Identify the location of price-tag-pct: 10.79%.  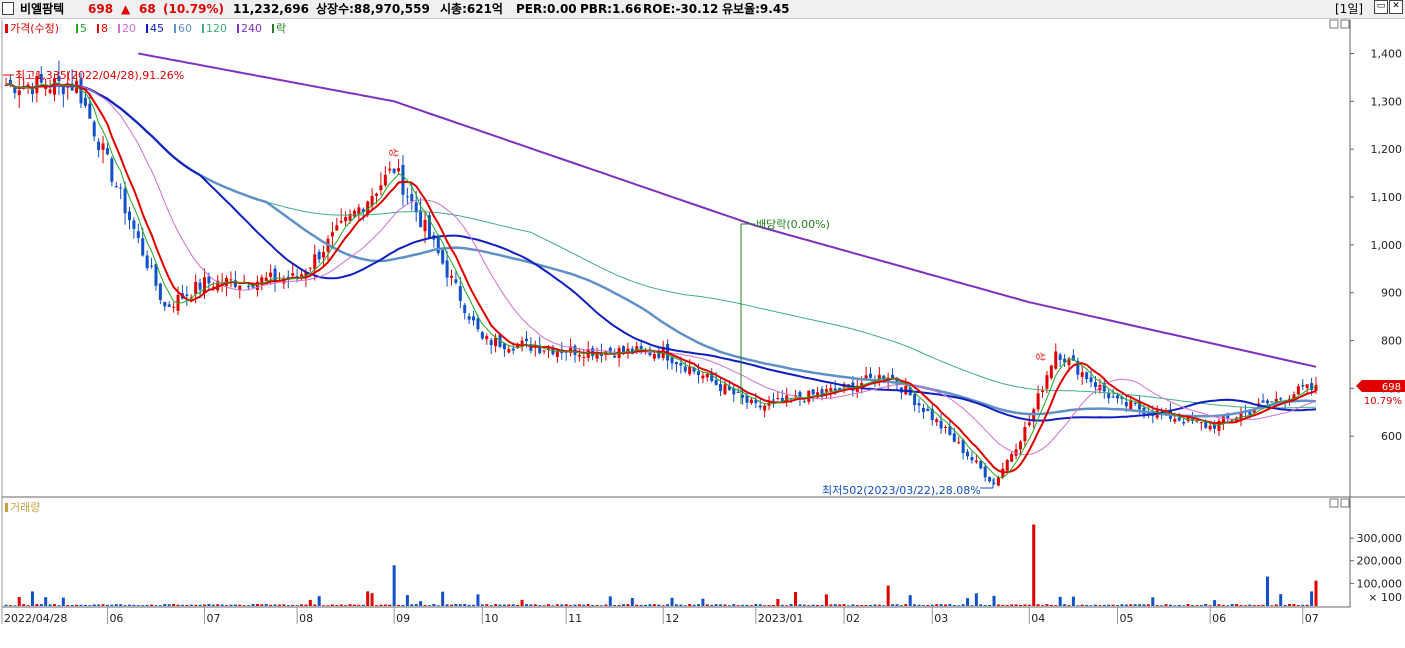
(1383, 401).